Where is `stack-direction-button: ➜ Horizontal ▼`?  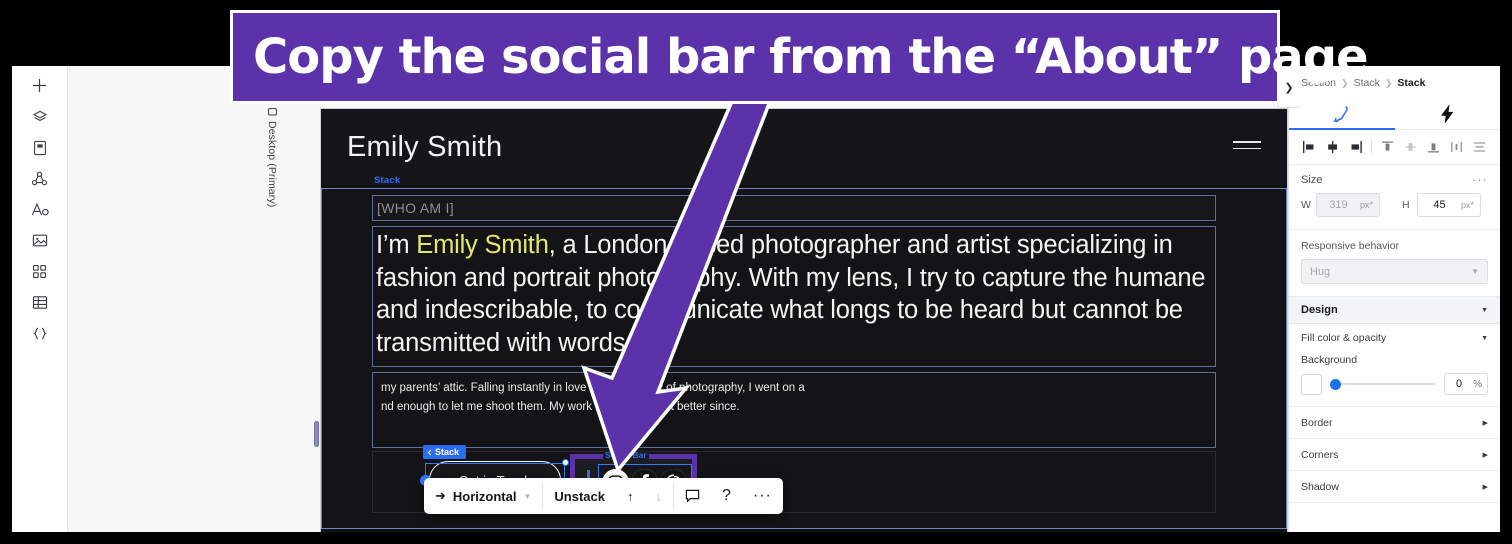
stack-direction-button: ➜ Horizontal ▼ is located at coordinates (483, 496).